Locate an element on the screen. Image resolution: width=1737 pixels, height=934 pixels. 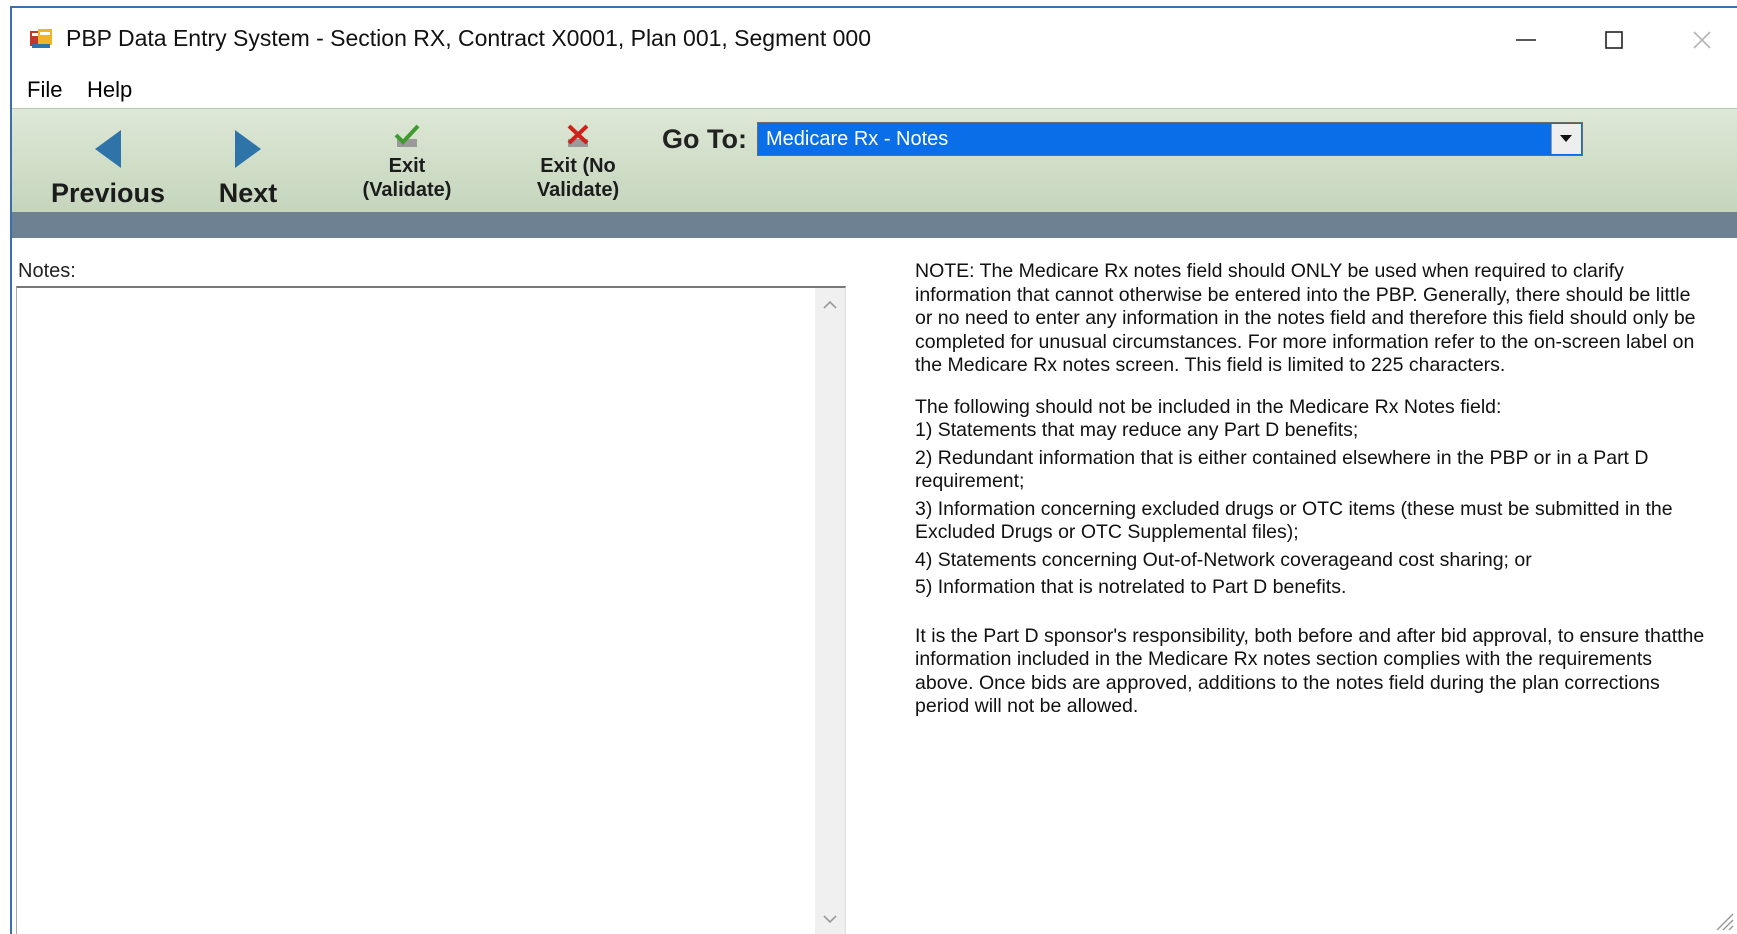
scroll-down-icon is located at coordinates (830, 919).